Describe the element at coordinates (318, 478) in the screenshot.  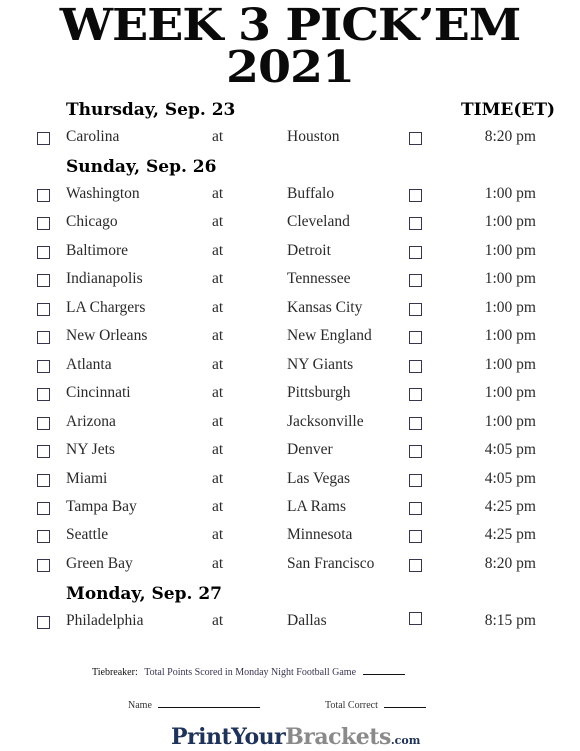
I see `home-team: Las Vegas` at that location.